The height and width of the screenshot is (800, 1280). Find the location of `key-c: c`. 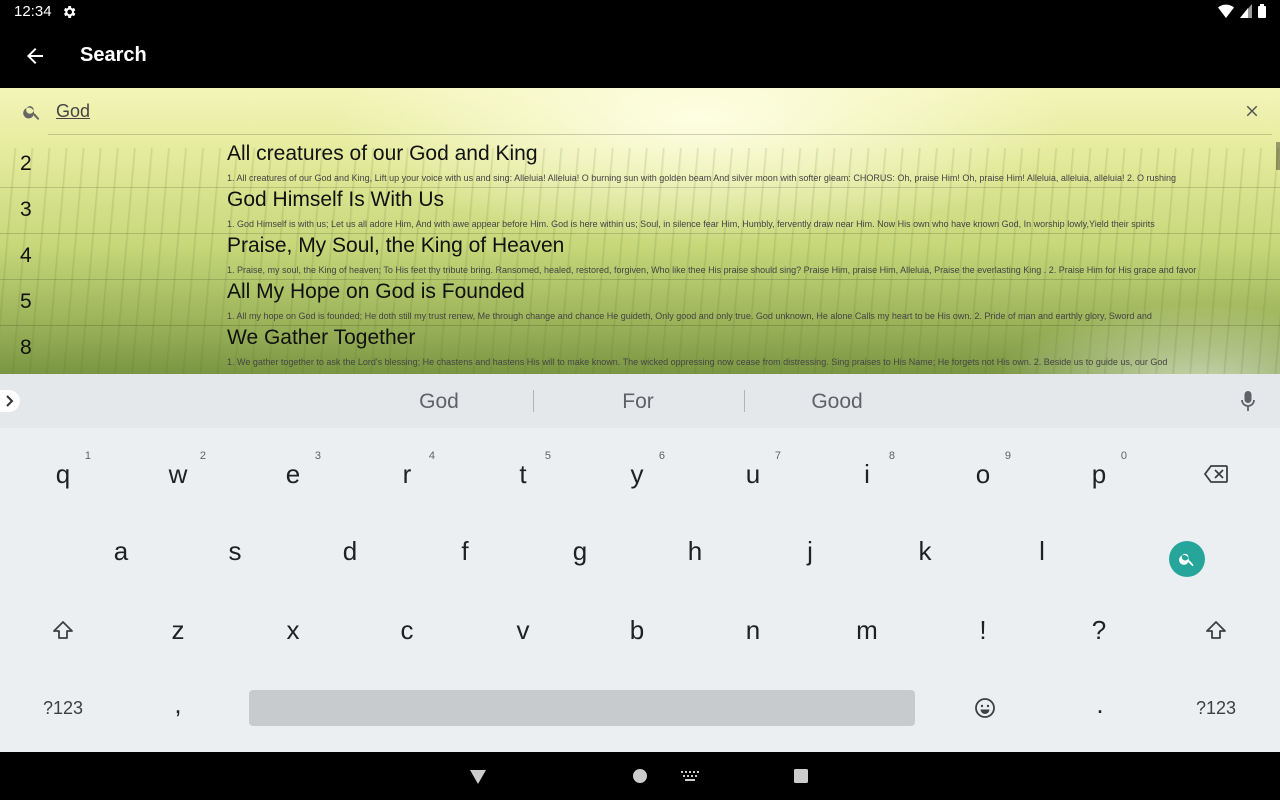

key-c: c is located at coordinates (407, 630).